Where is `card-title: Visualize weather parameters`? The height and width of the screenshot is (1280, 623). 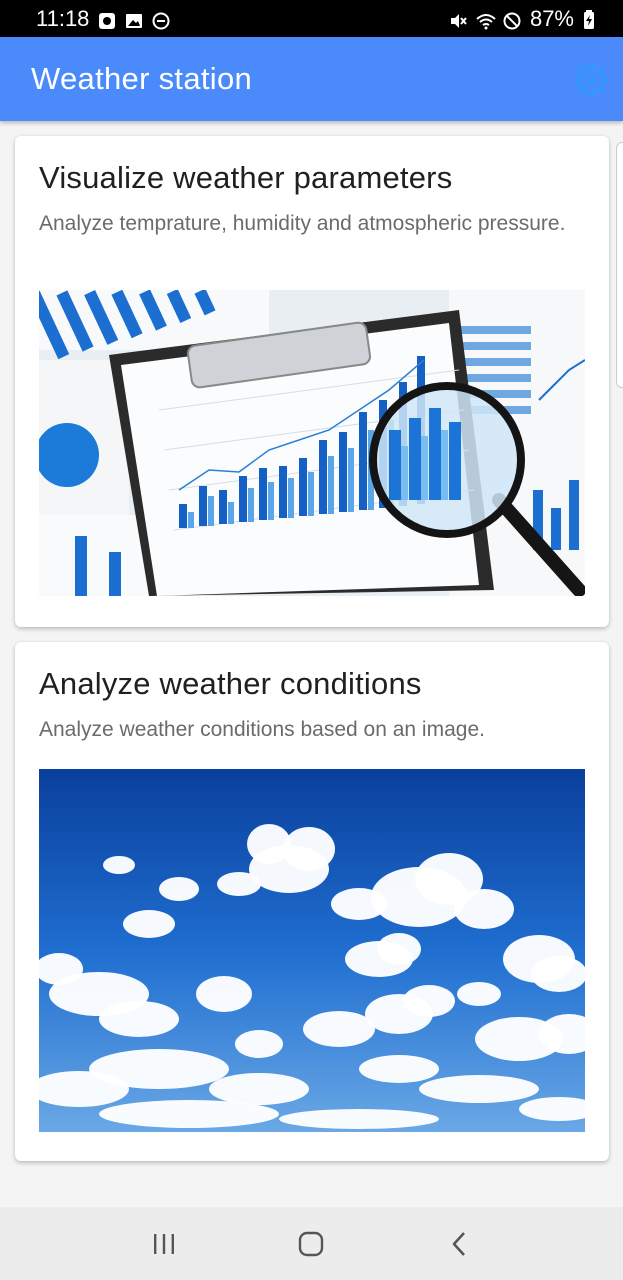
card-title: Visualize weather parameters is located at coordinates (246, 177).